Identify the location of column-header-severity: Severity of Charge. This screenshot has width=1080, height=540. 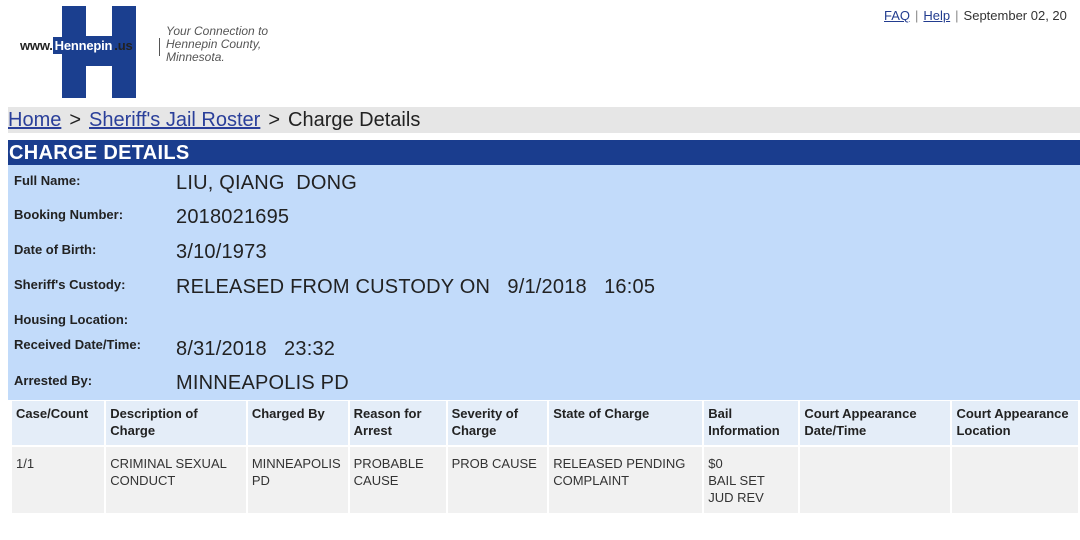
(497, 423).